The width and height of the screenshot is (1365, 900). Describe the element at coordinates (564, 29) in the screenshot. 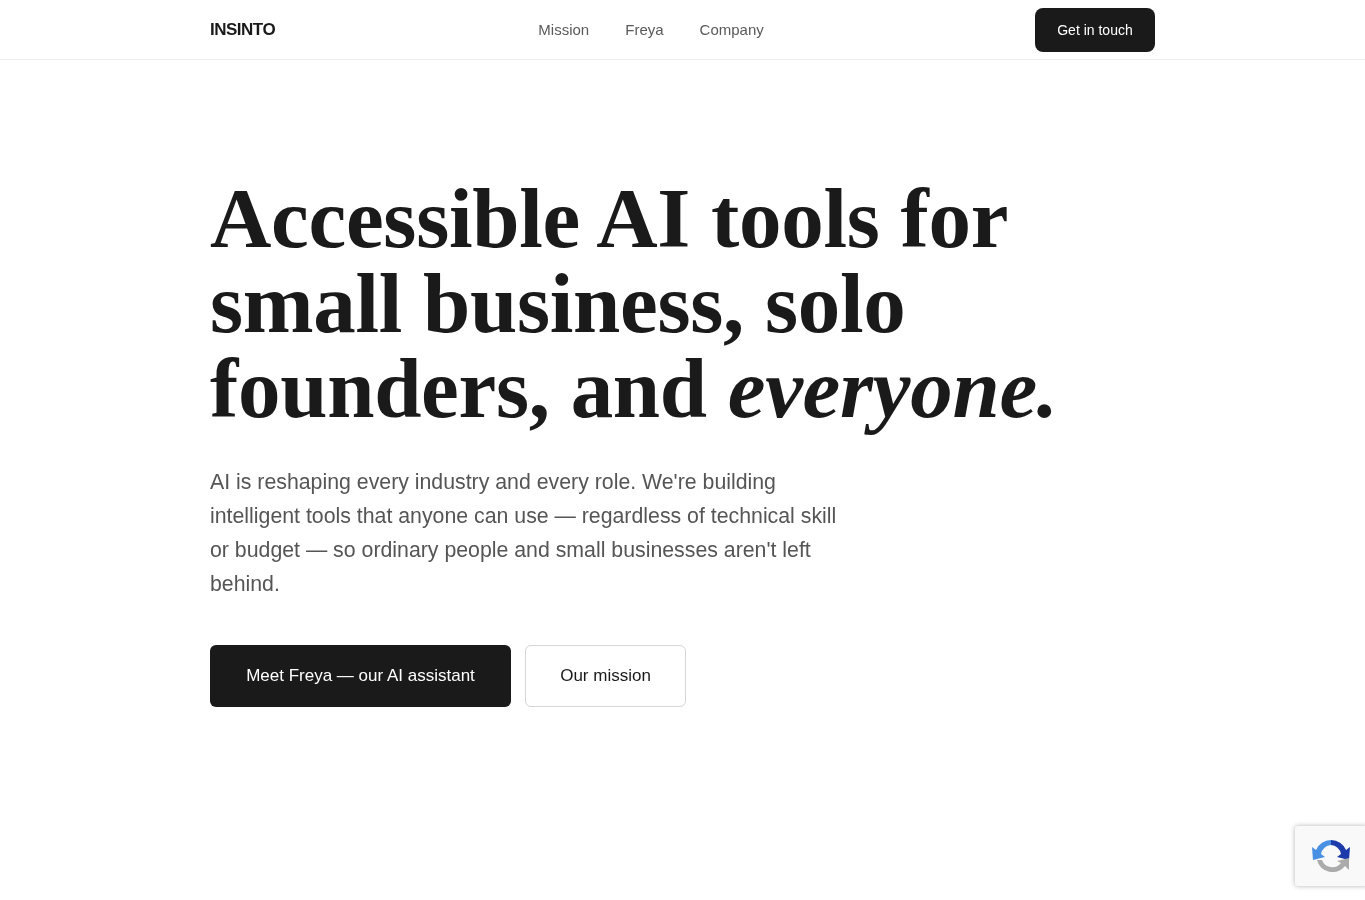

I see `nav-link: Mission` at that location.